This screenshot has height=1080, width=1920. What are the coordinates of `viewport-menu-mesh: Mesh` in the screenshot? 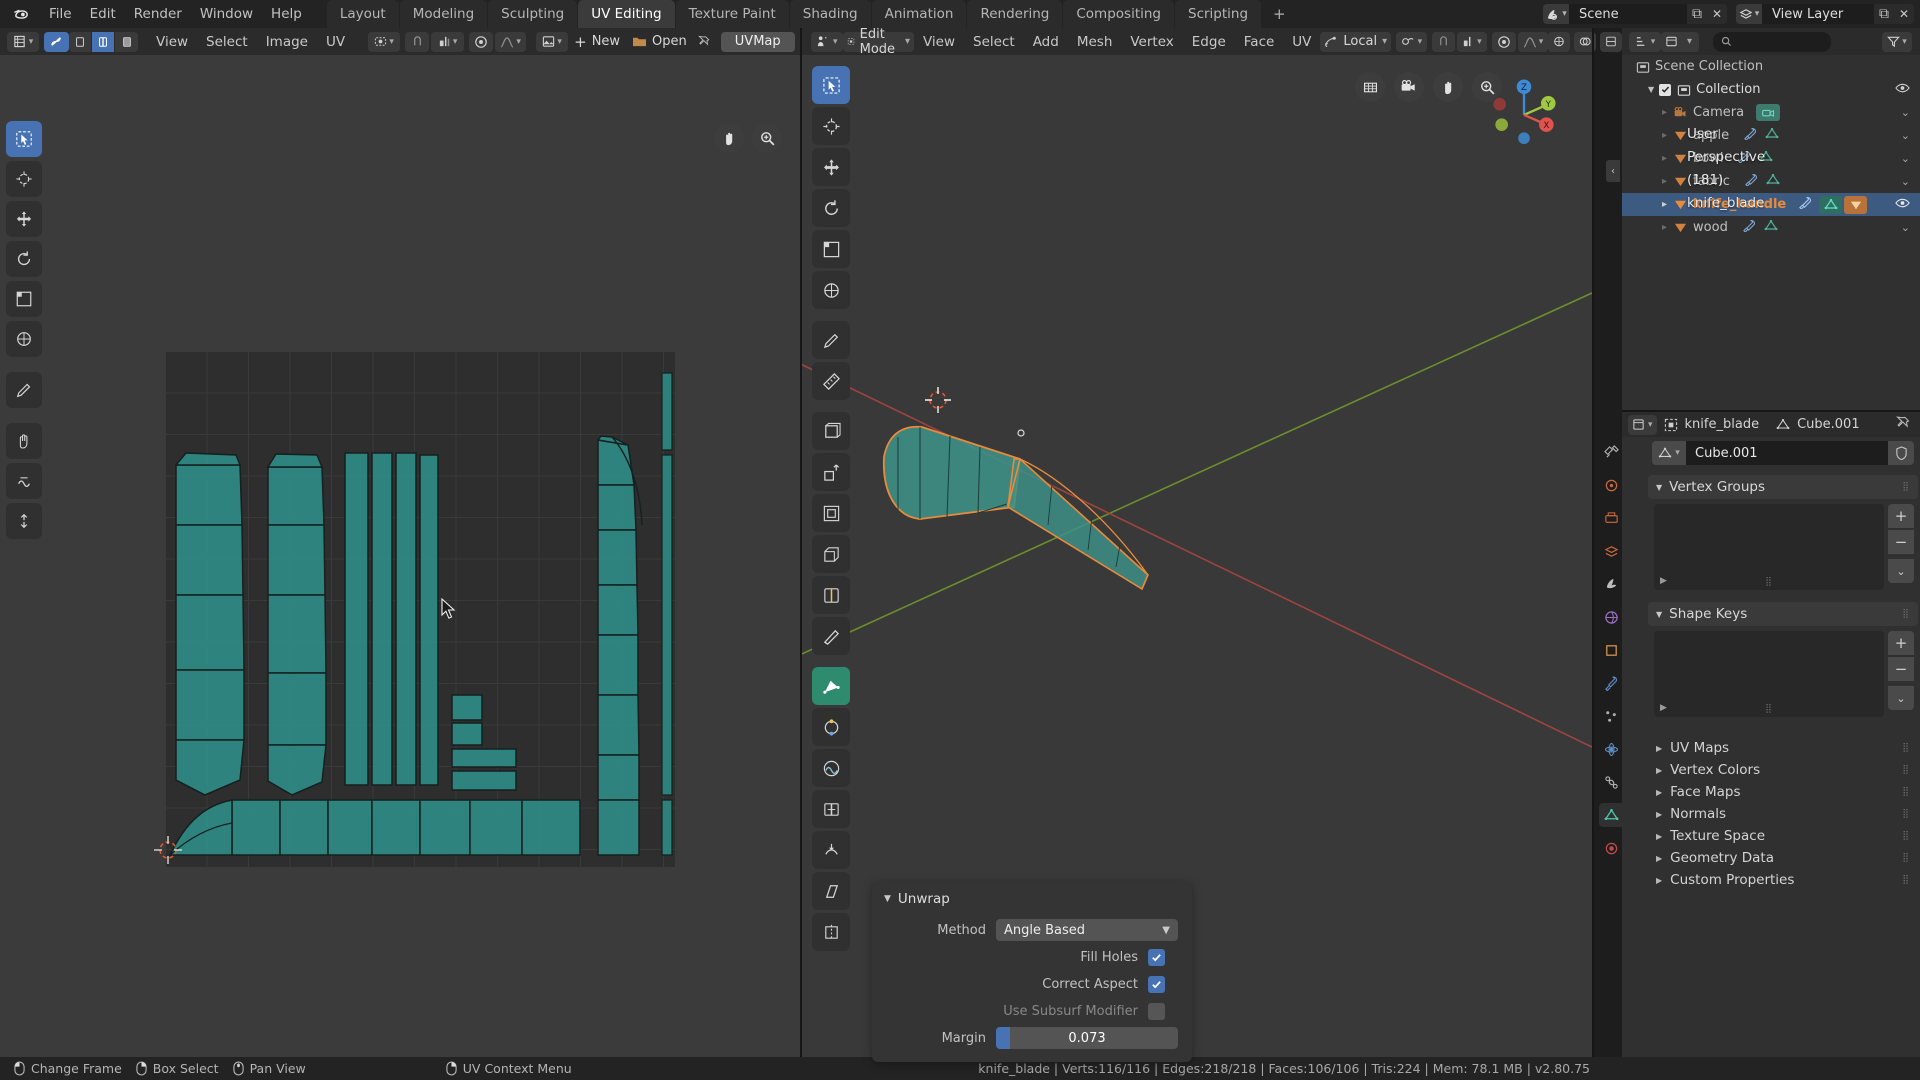 It's located at (1095, 42).